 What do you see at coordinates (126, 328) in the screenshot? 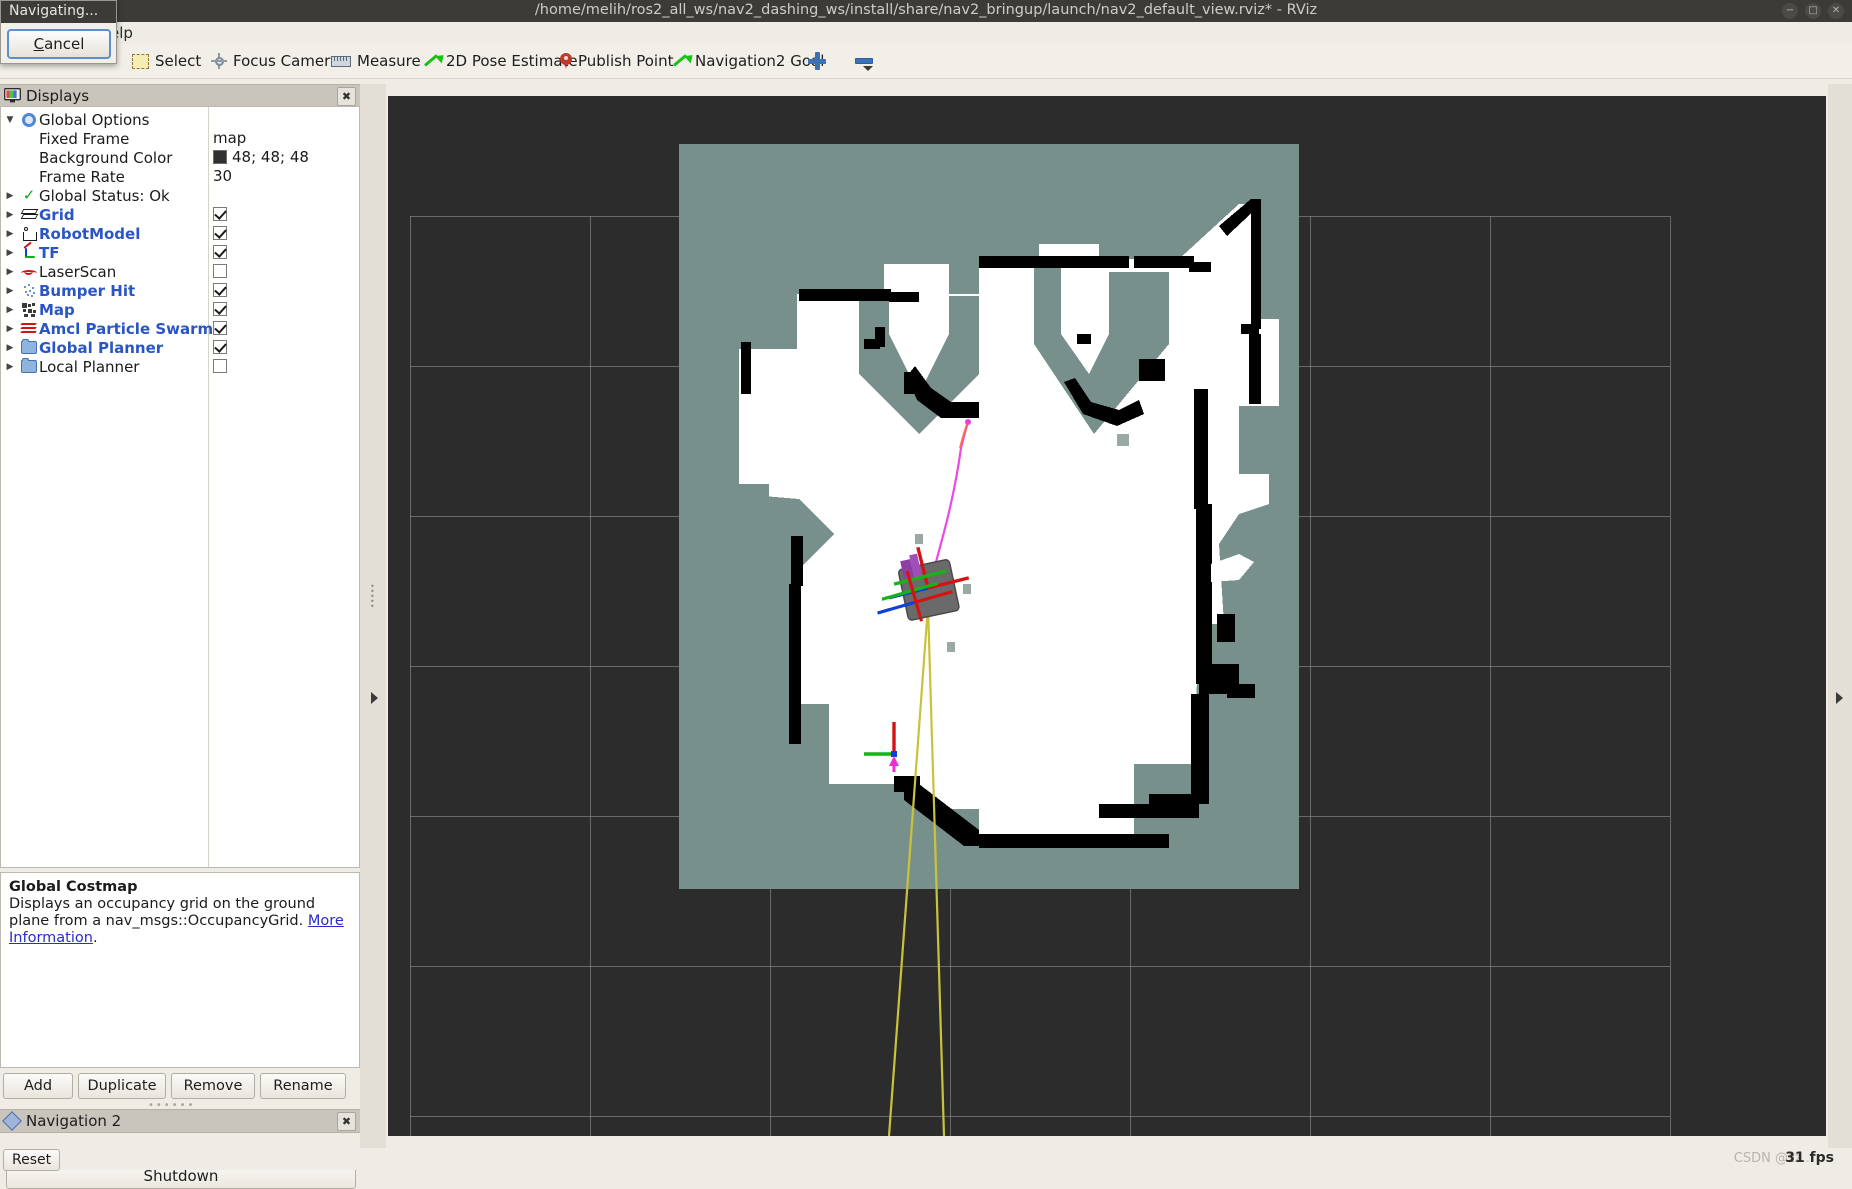
I see `tree-item-label: Amcl Particle Swarm` at bounding box center [126, 328].